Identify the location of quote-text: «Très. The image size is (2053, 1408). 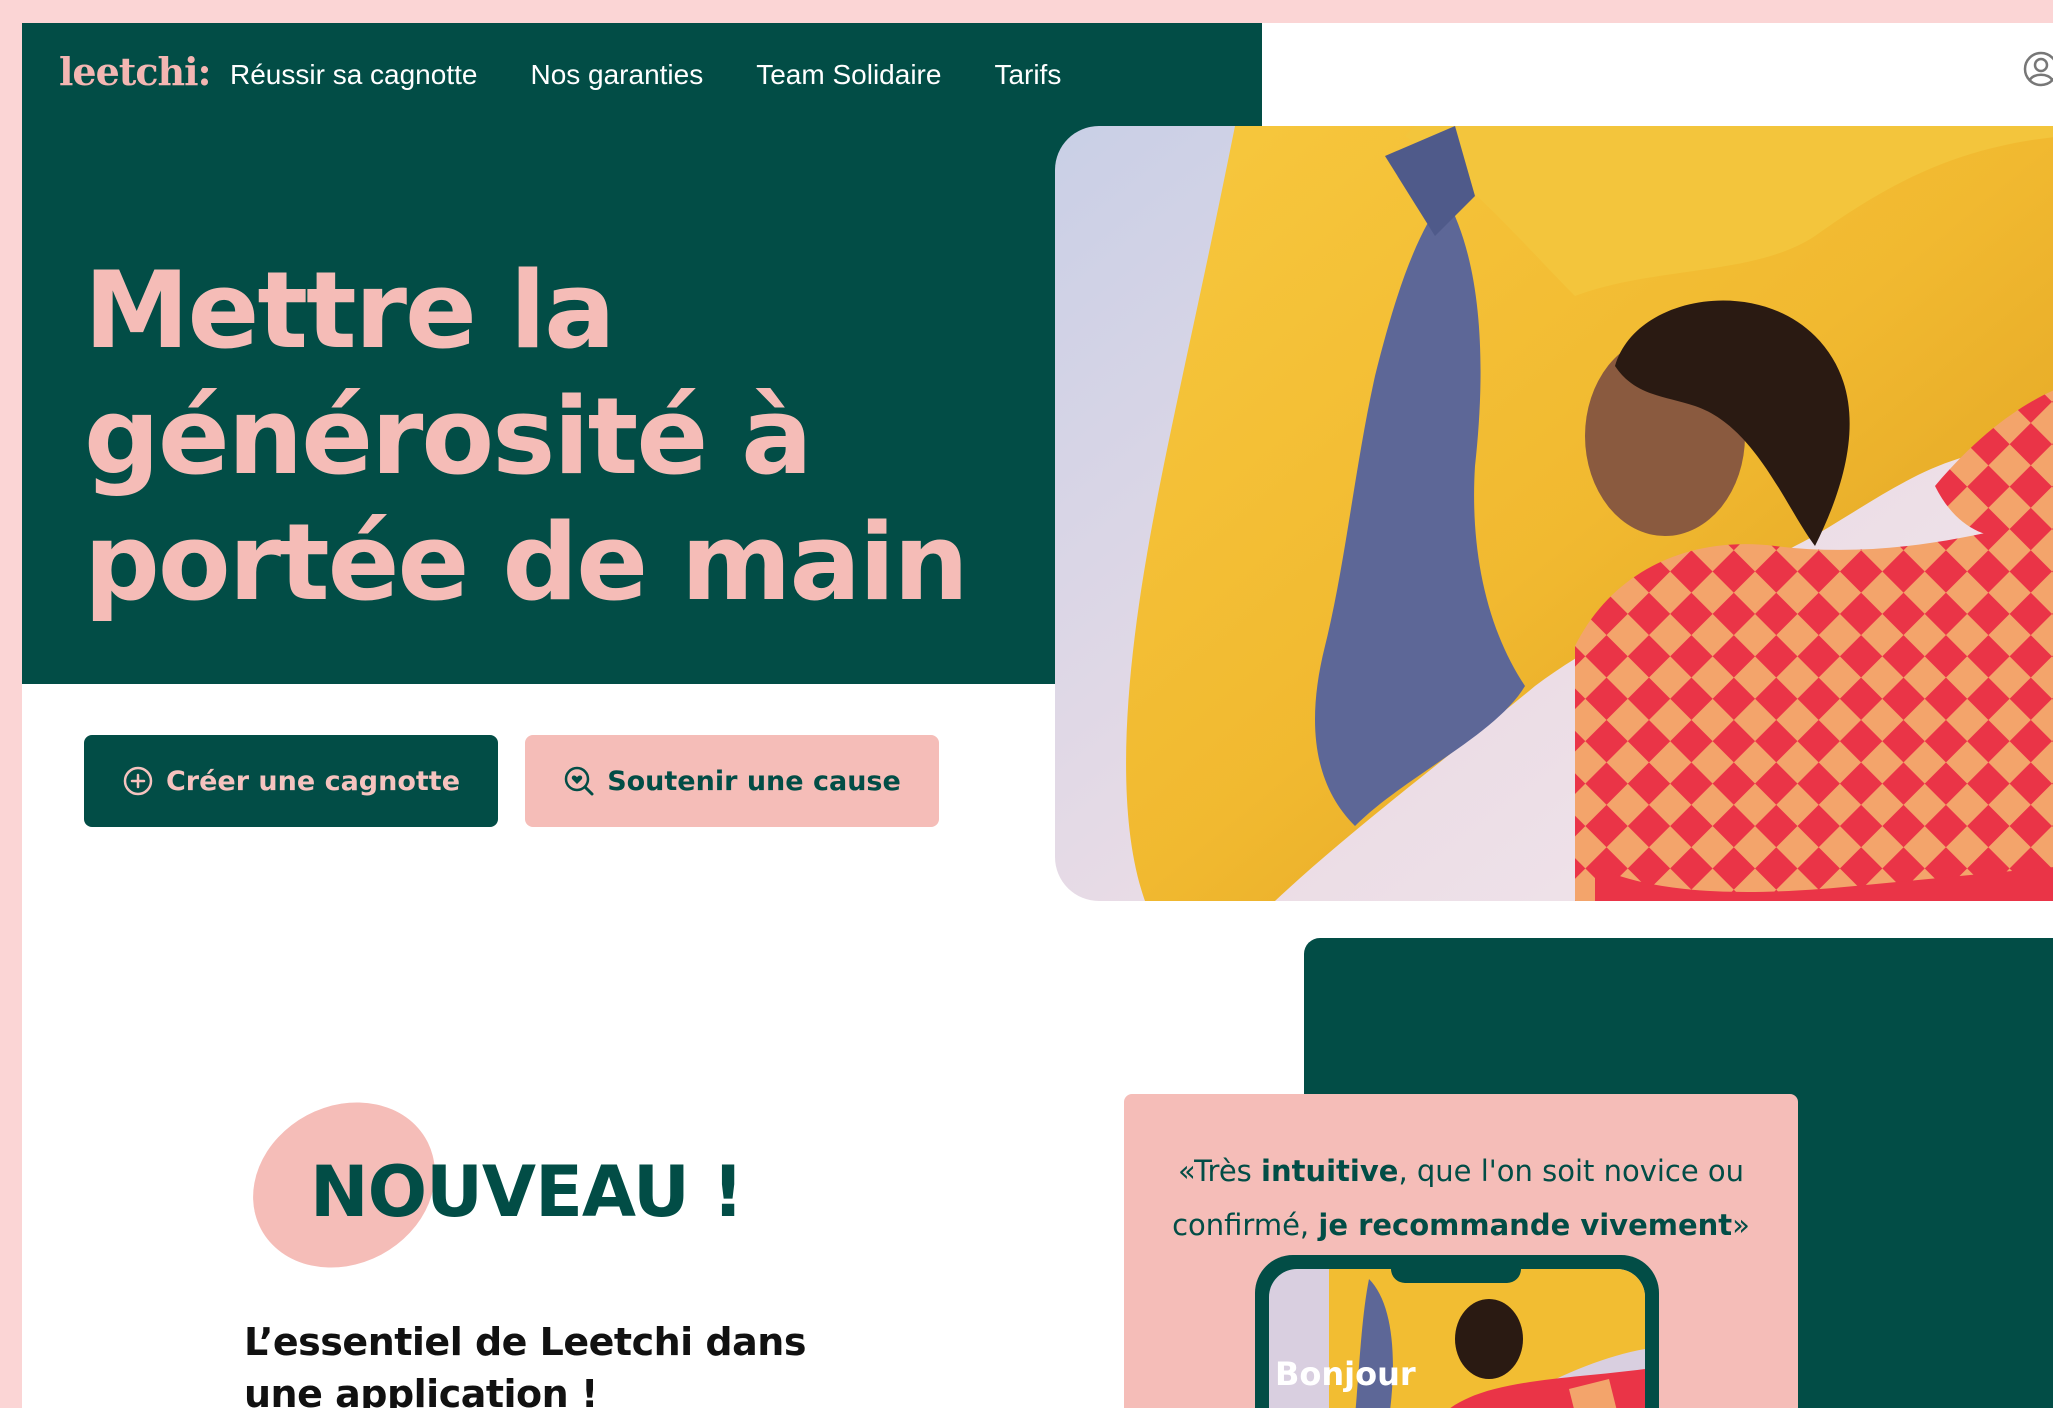
(1219, 1171).